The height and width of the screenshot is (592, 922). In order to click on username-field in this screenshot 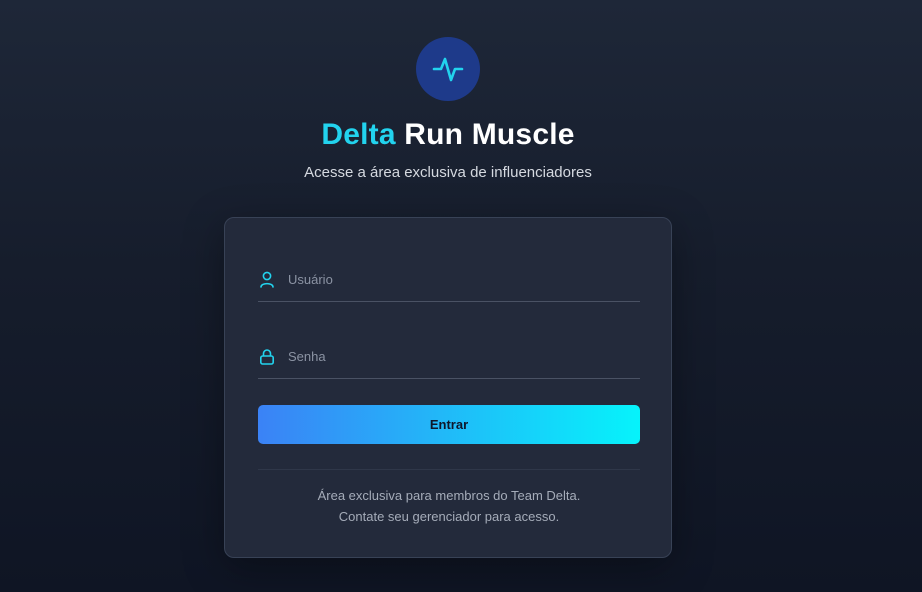, I will do `click(449, 280)`.